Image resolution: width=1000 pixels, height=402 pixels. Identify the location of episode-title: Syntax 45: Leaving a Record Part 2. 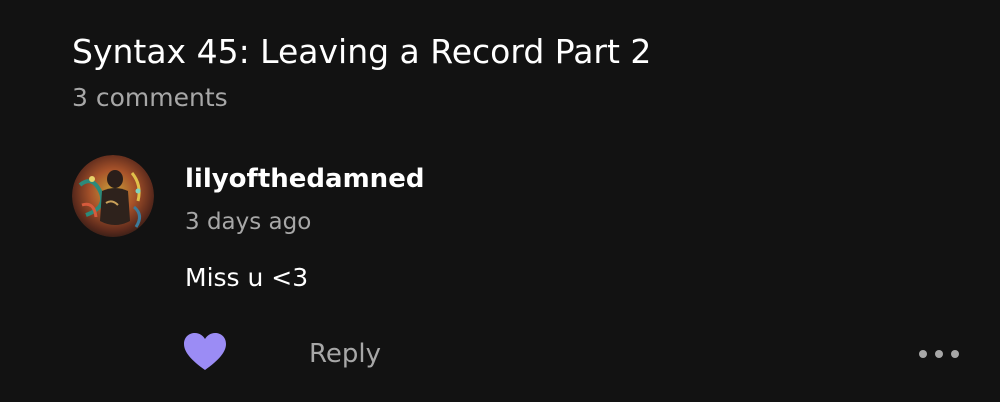
(362, 51).